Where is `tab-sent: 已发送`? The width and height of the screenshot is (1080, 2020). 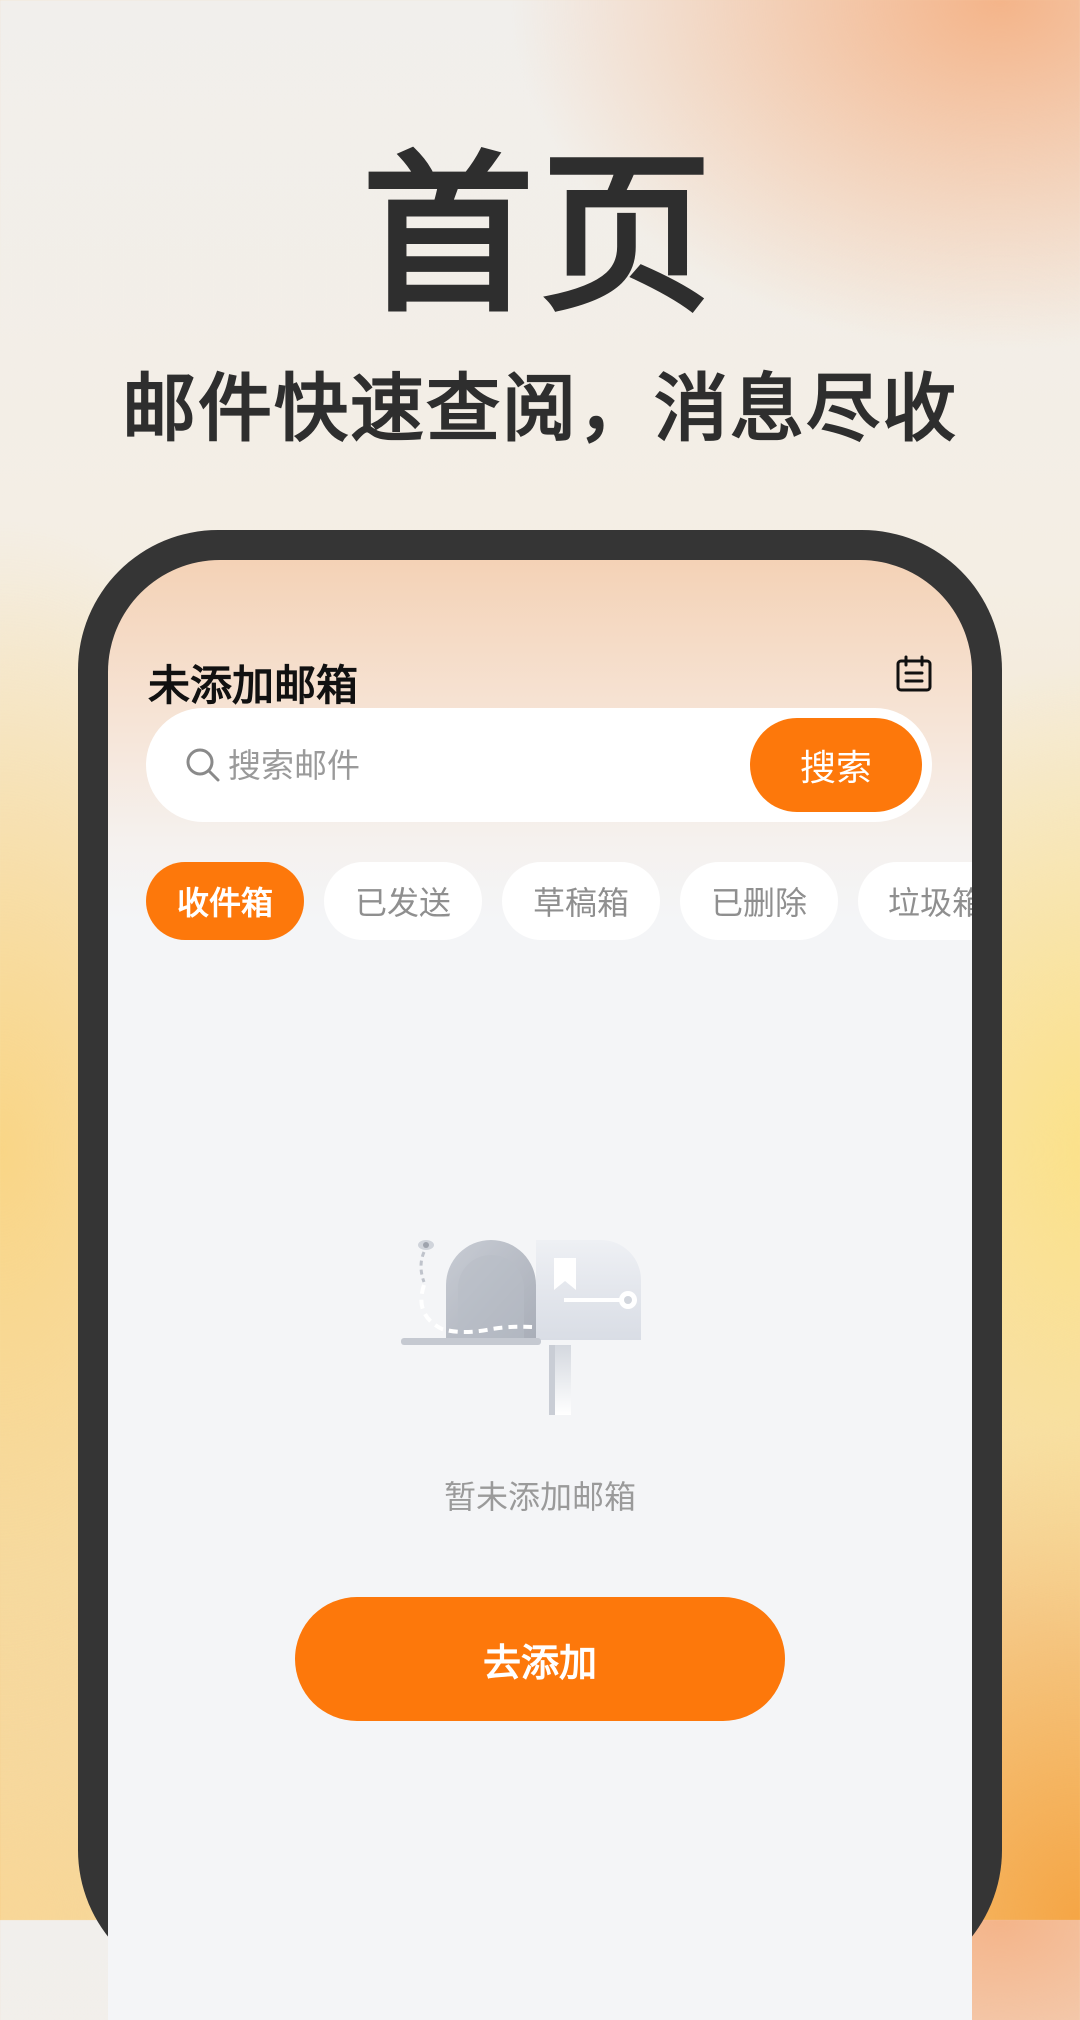 tab-sent: 已发送 is located at coordinates (403, 901).